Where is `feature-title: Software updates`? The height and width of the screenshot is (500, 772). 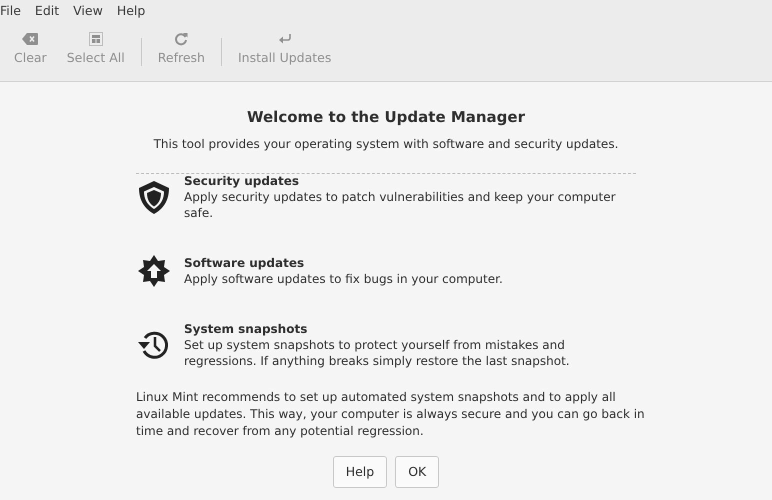
feature-title: Software updates is located at coordinates (245, 262).